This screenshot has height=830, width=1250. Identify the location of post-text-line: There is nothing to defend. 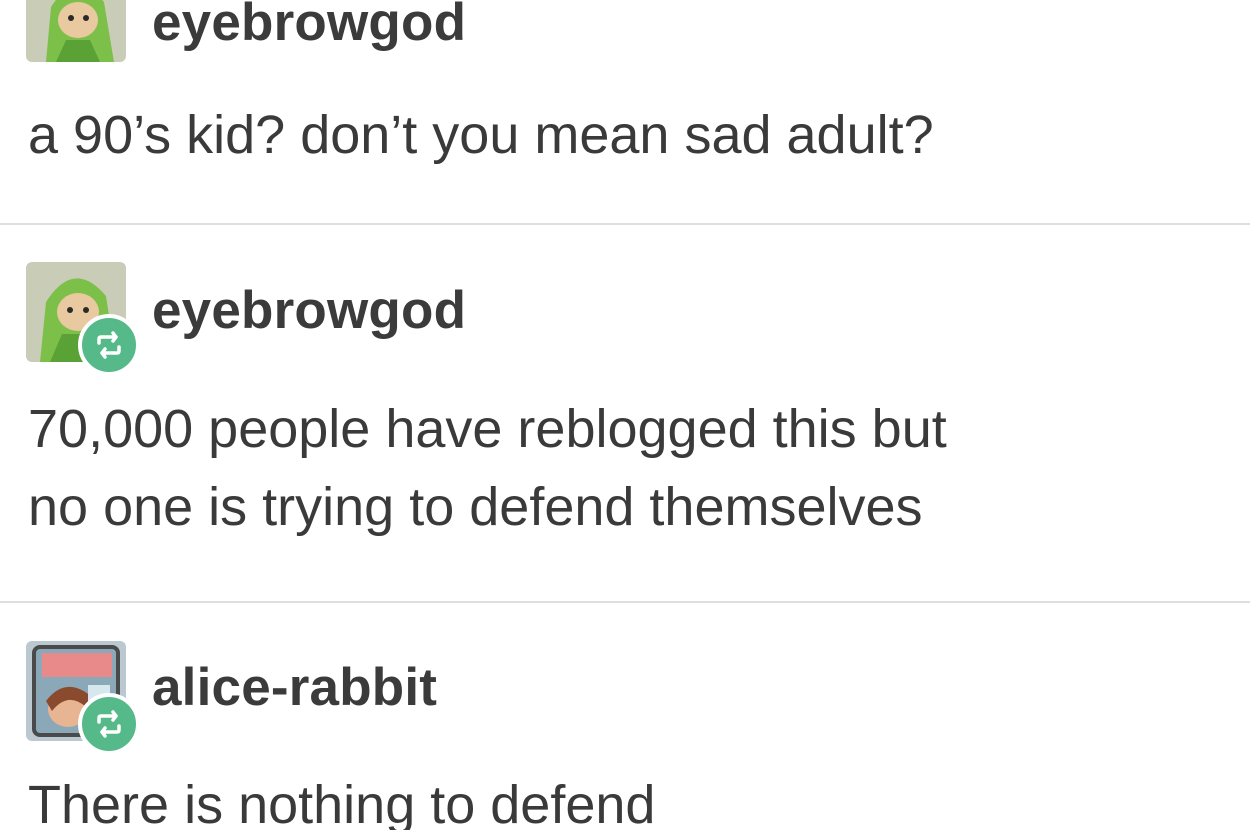
(342, 802).